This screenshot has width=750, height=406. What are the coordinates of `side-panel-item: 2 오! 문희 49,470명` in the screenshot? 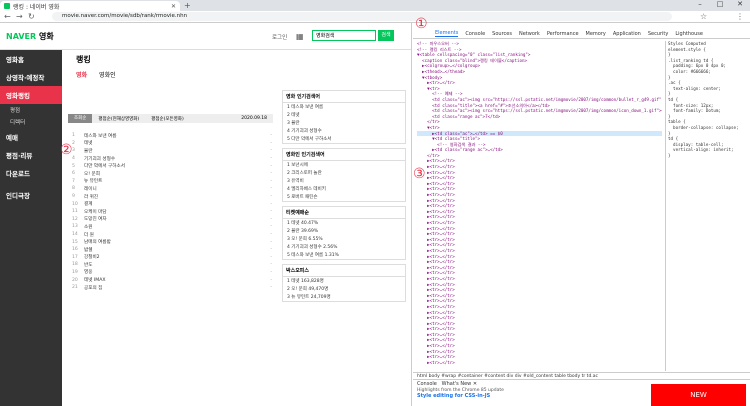 It's located at (344, 289).